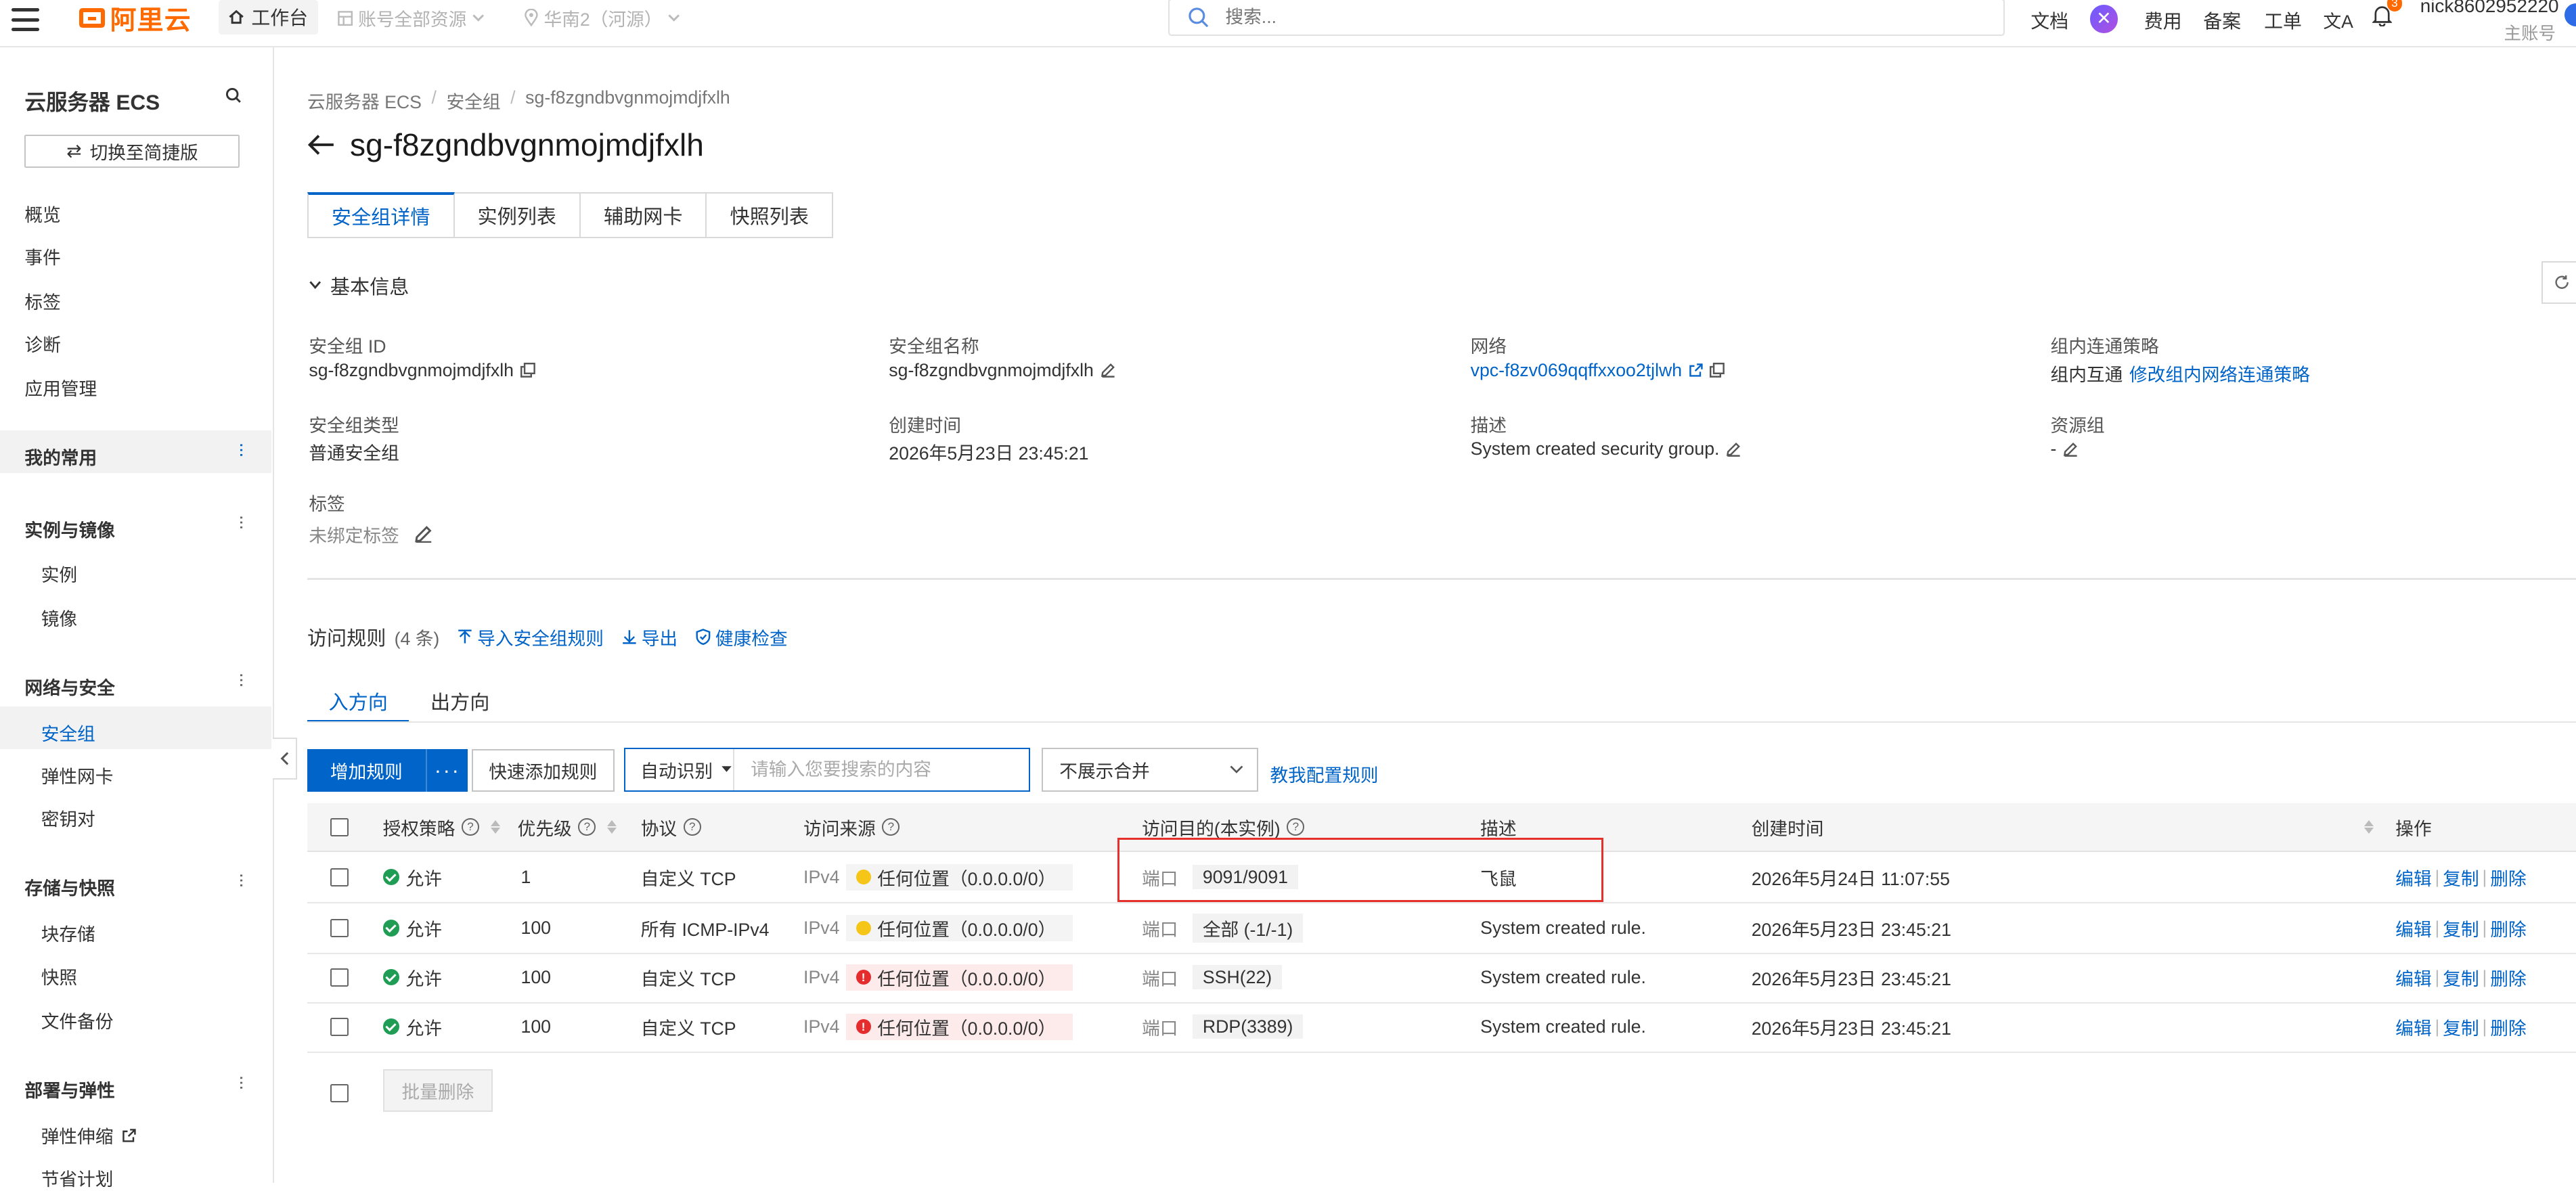 The image size is (2576, 1191). I want to click on breadcrumb-ecs: 云服务器 ECS, so click(364, 100).